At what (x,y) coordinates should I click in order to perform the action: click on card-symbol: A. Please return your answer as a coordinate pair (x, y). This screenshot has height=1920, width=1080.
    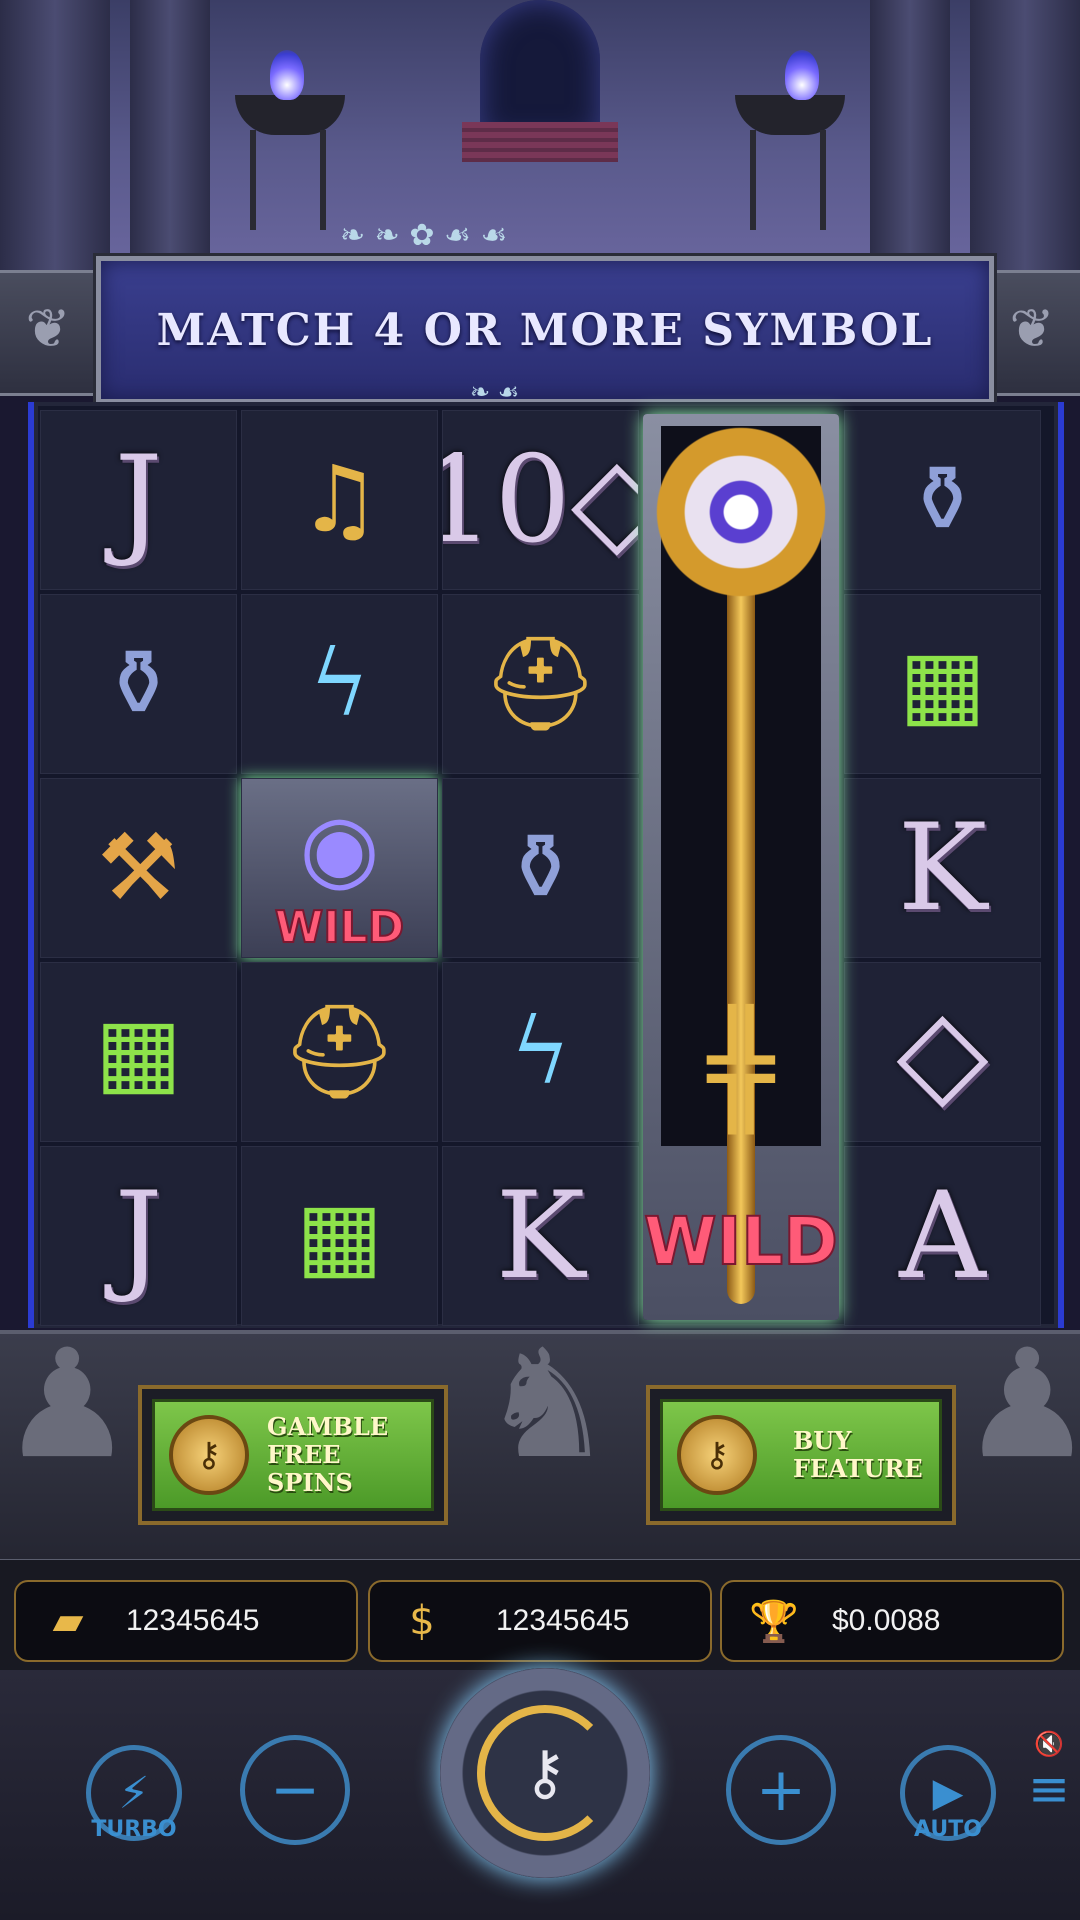
    Looking at the image, I should click on (942, 1236).